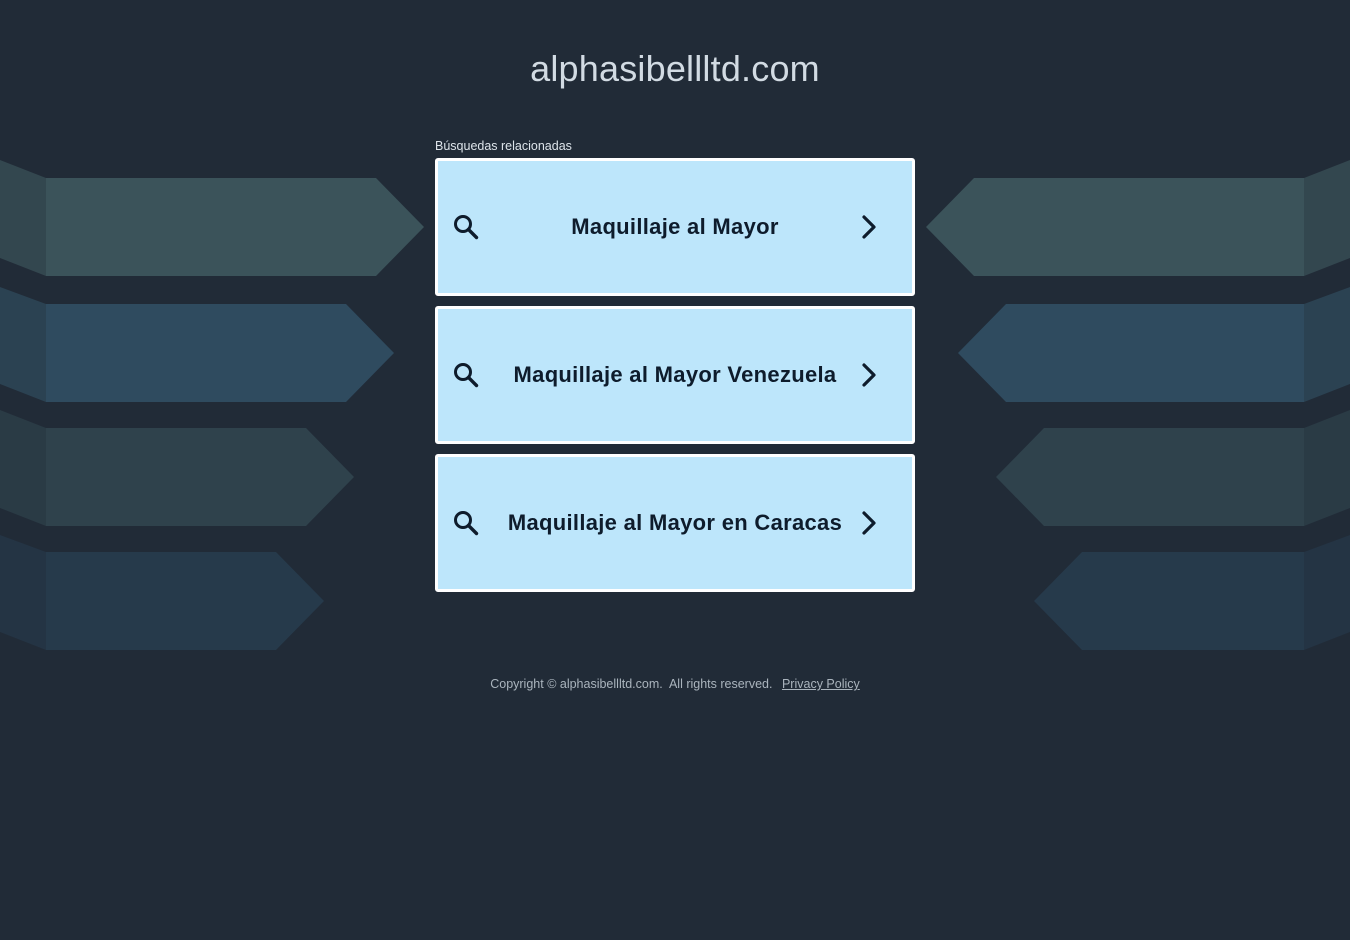 Image resolution: width=1350 pixels, height=940 pixels. Describe the element at coordinates (821, 684) in the screenshot. I see `privacy-policy-link: Privacy Policy` at that location.